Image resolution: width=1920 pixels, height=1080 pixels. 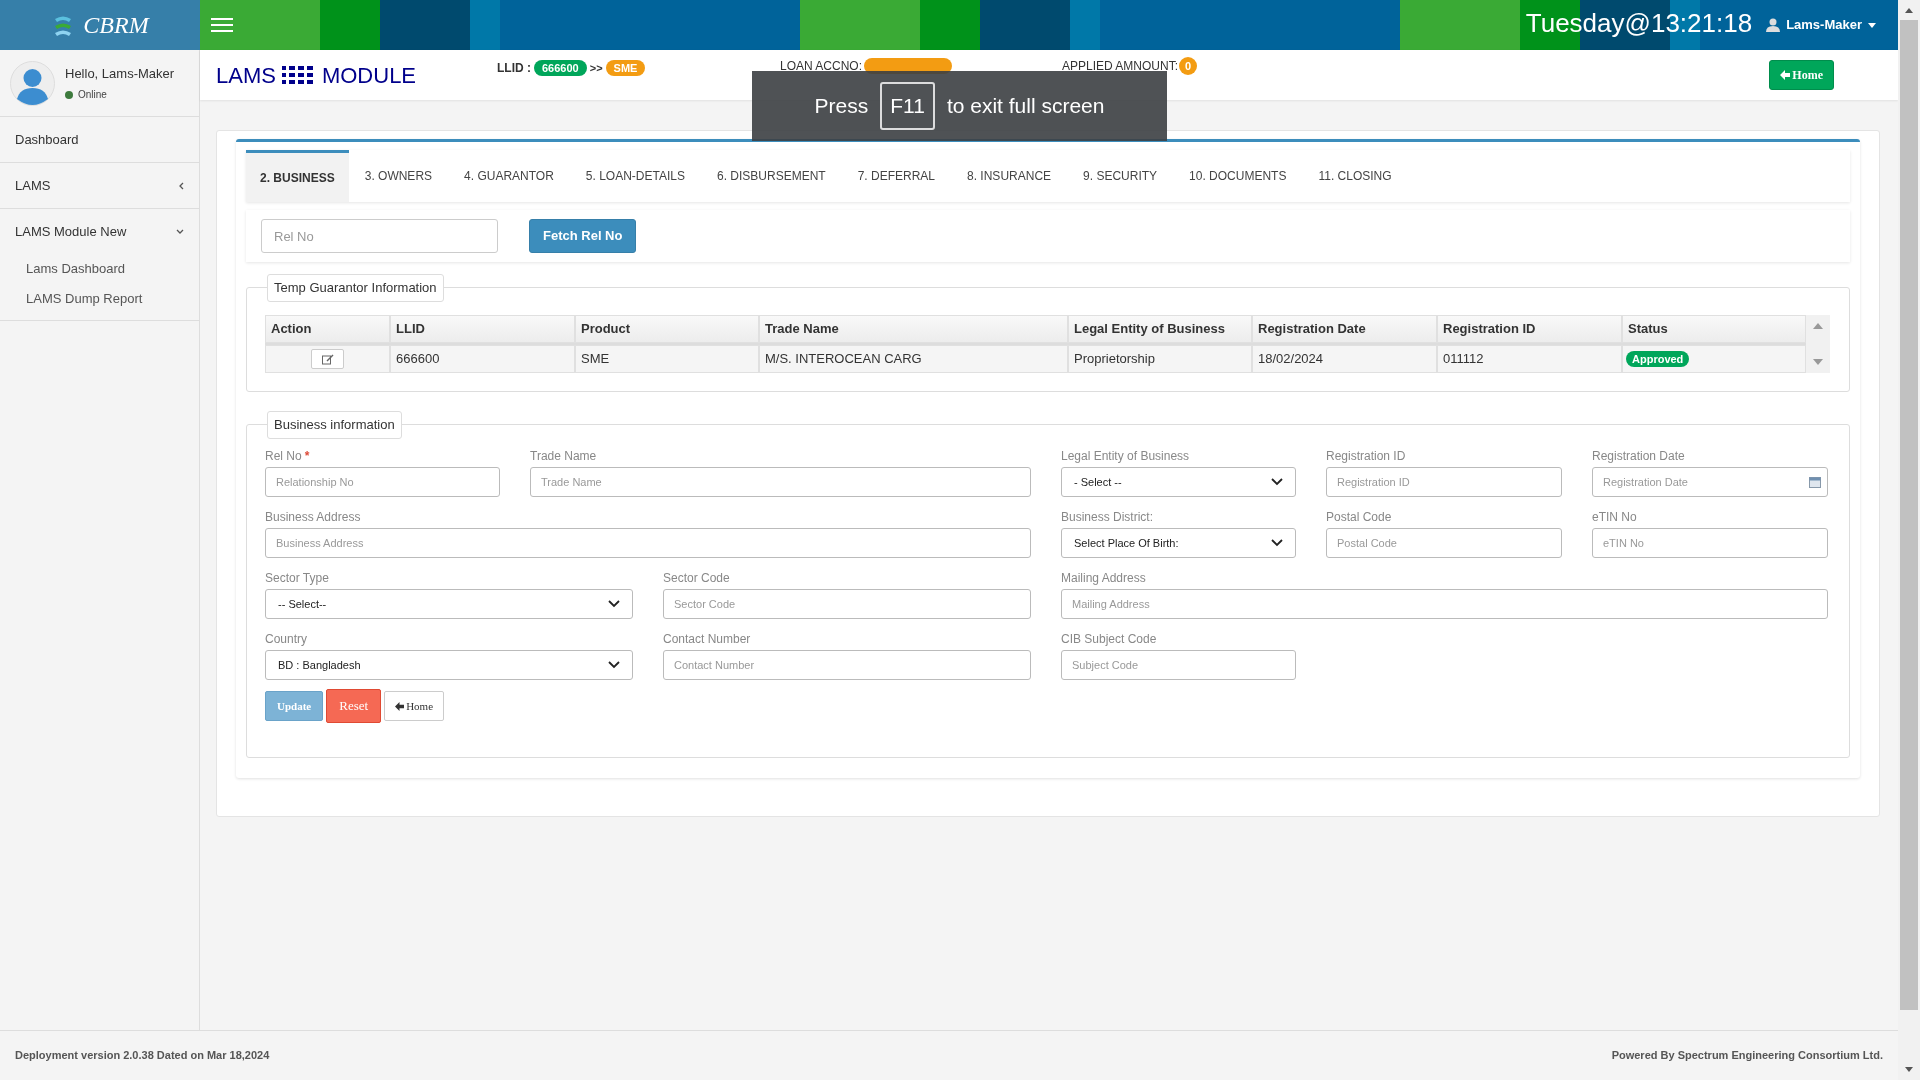 I want to click on loan-accno-label: LOAN ACCNO:, so click(x=821, y=66).